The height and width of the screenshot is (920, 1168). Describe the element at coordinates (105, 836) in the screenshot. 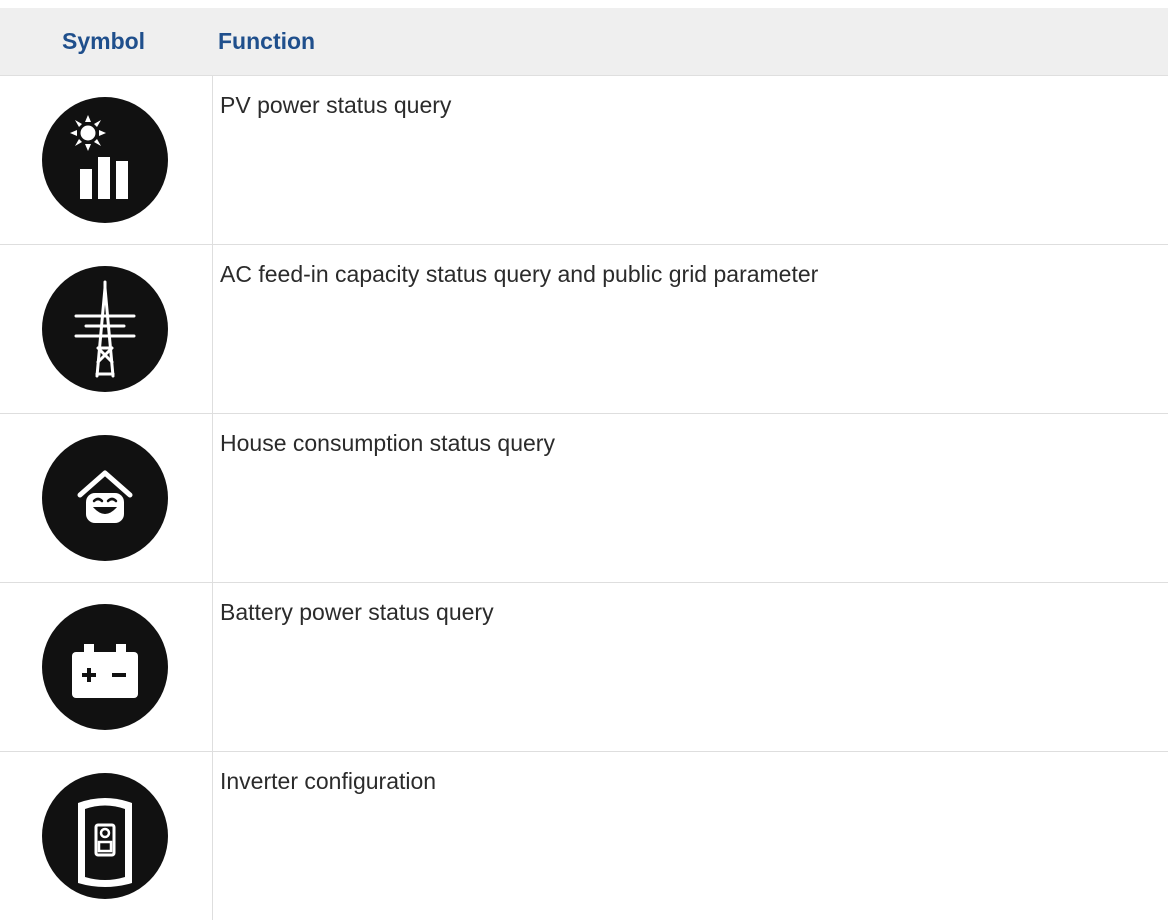

I see `inverter-icon` at that location.